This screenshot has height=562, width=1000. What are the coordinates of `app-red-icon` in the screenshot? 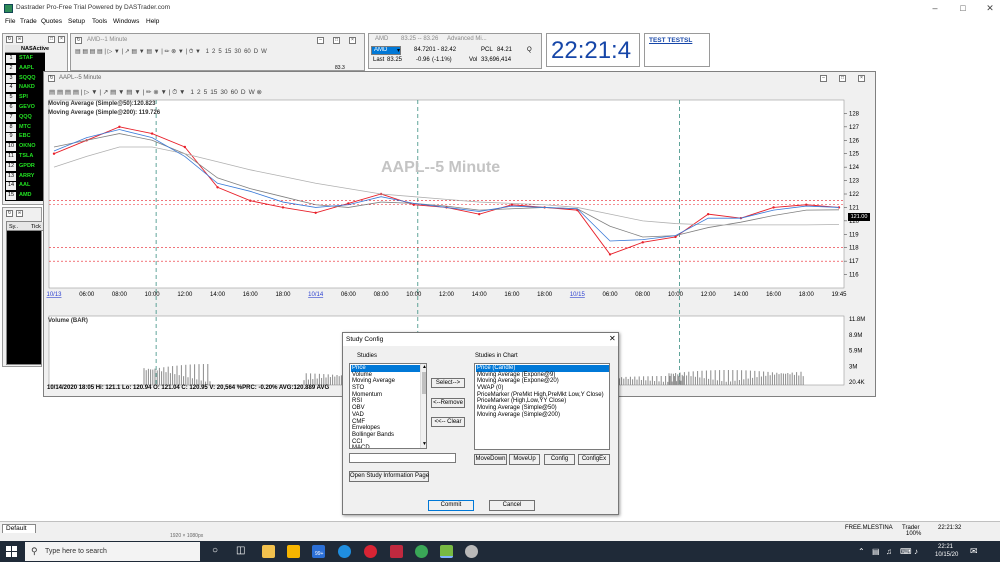 It's located at (396, 551).